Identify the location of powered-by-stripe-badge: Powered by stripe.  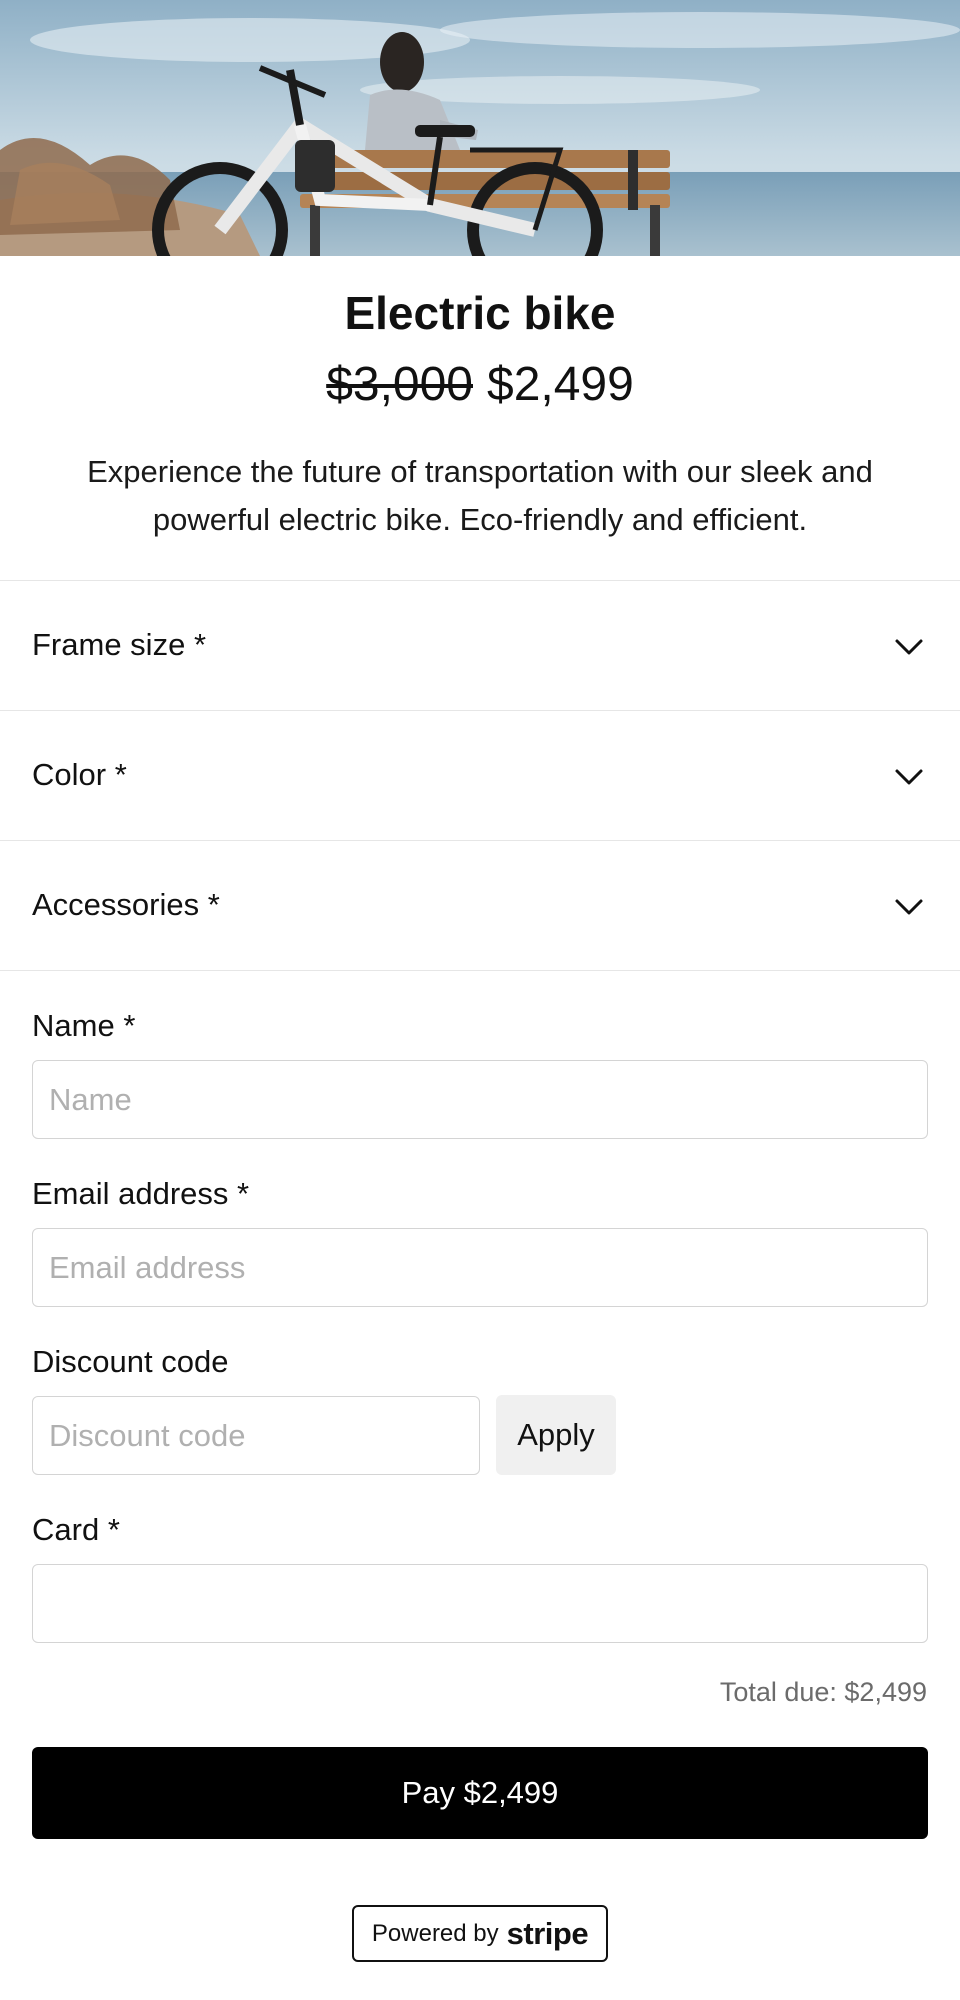
(480, 1933).